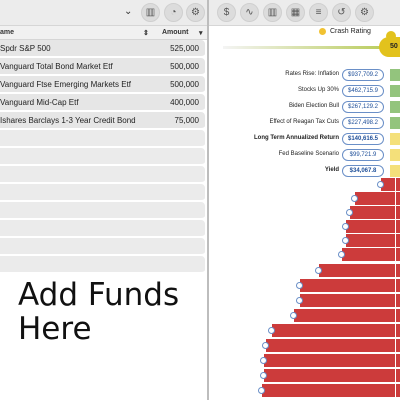 This screenshot has height=400, width=400. Describe the element at coordinates (341, 12) in the screenshot. I see `undo-icon: ↺` at that location.